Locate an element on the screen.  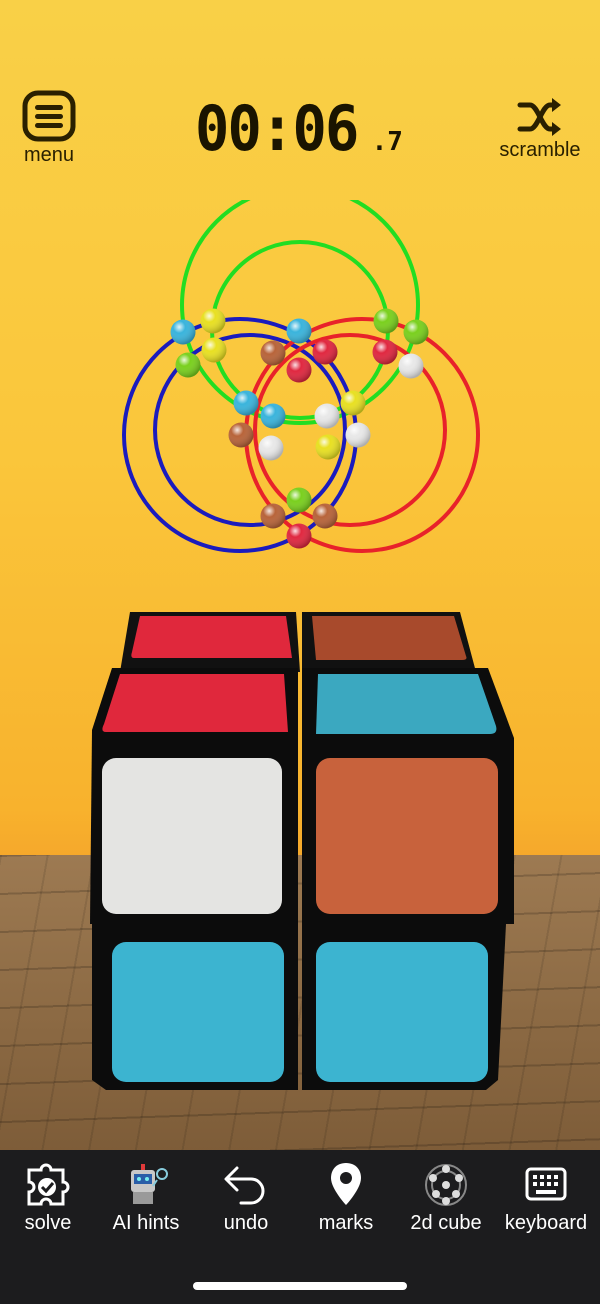
sticker-front-top-right is located at coordinates (407, 836).